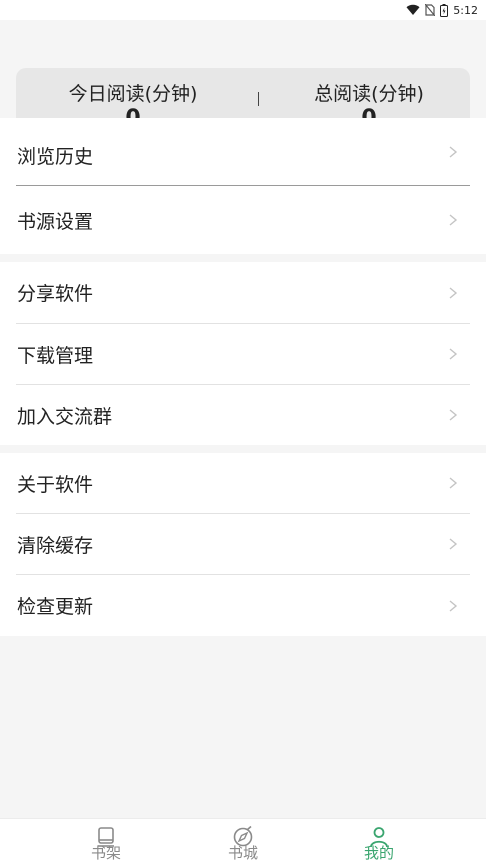 This screenshot has width=486, height=864. Describe the element at coordinates (243, 605) in the screenshot. I see `menu-item-check-update: 检查更新` at that location.